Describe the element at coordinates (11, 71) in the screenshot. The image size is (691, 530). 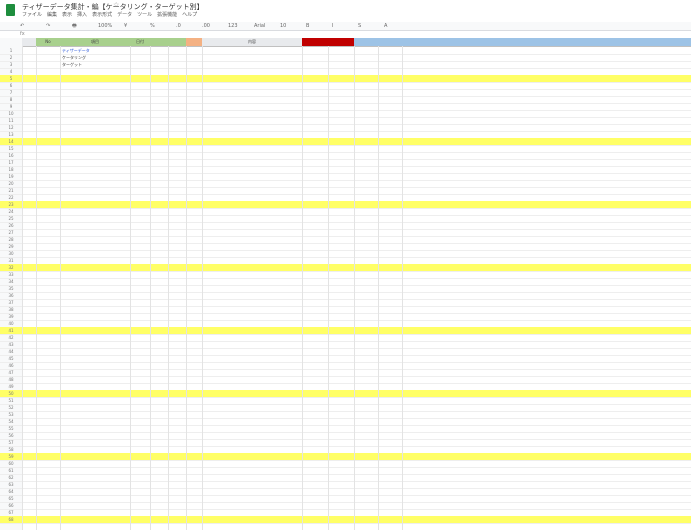
I see `row-number: 4` at that location.